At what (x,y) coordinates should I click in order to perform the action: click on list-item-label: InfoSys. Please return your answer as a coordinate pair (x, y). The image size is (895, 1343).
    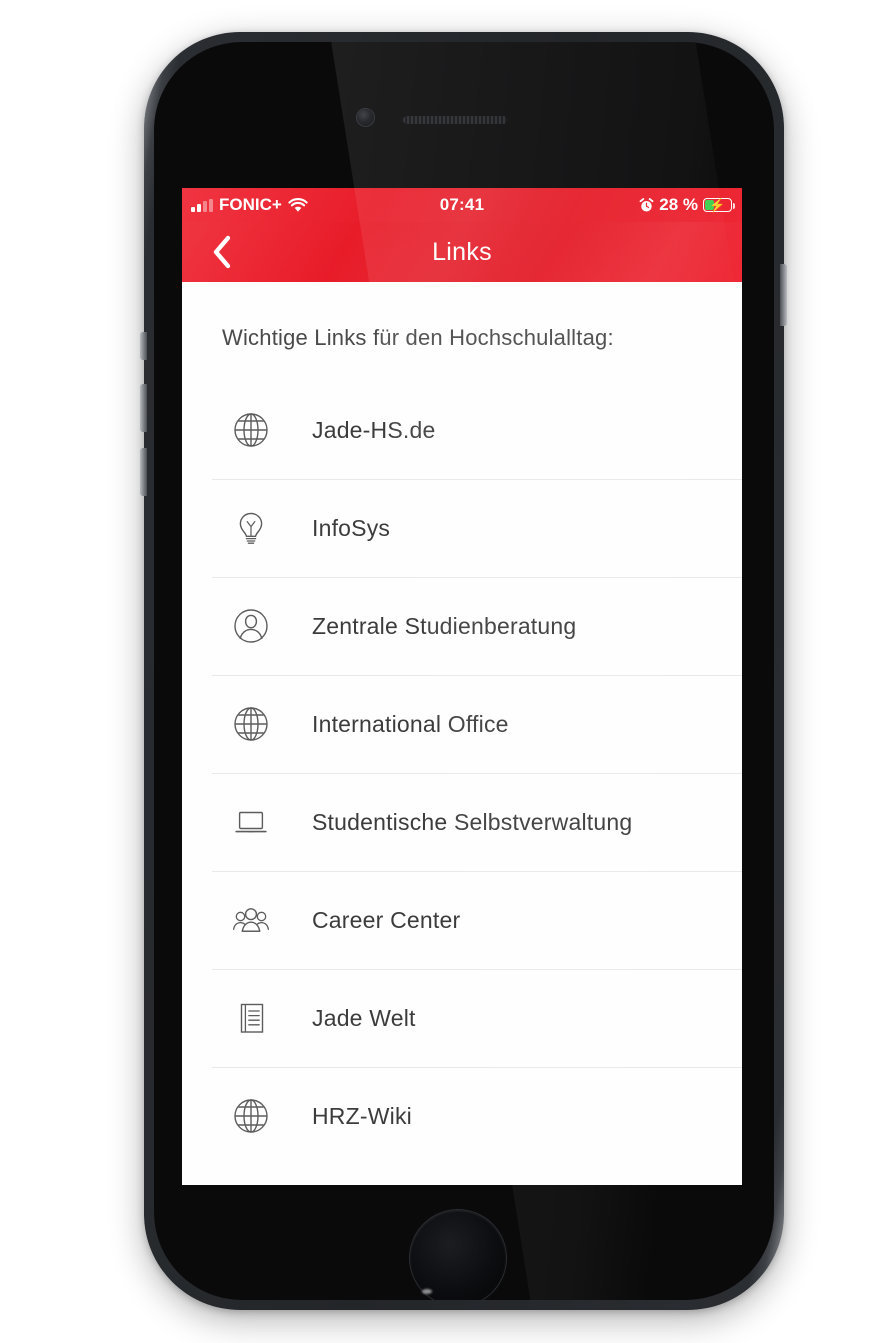
    Looking at the image, I should click on (351, 527).